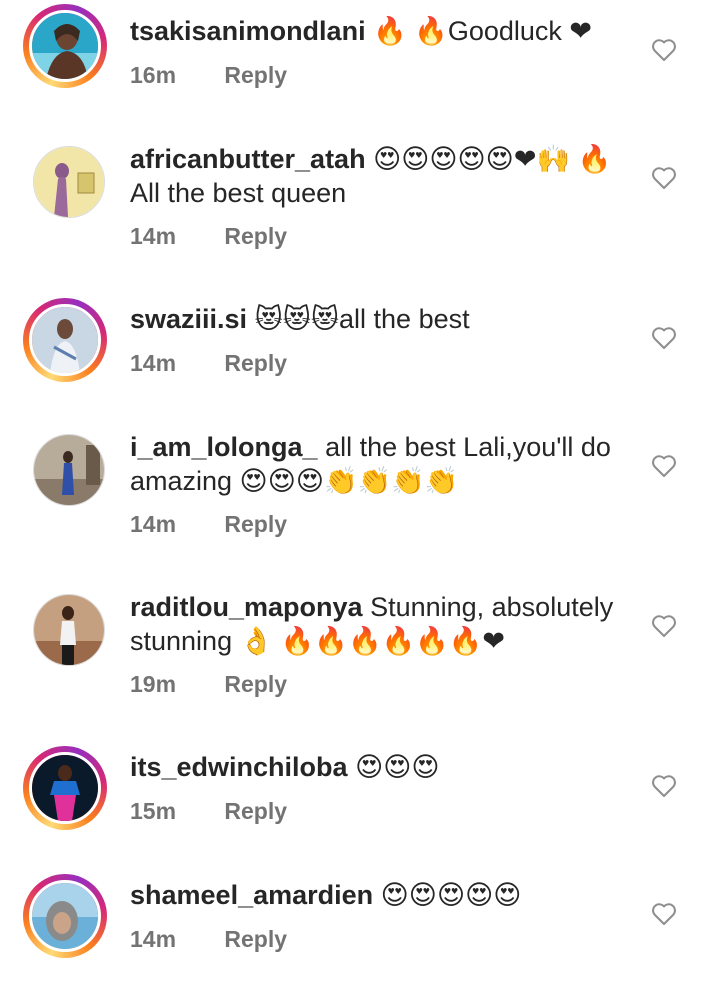 This screenshot has width=720, height=986. What do you see at coordinates (451, 895) in the screenshot?
I see `comment-text: 😍😍😍😍😍` at bounding box center [451, 895].